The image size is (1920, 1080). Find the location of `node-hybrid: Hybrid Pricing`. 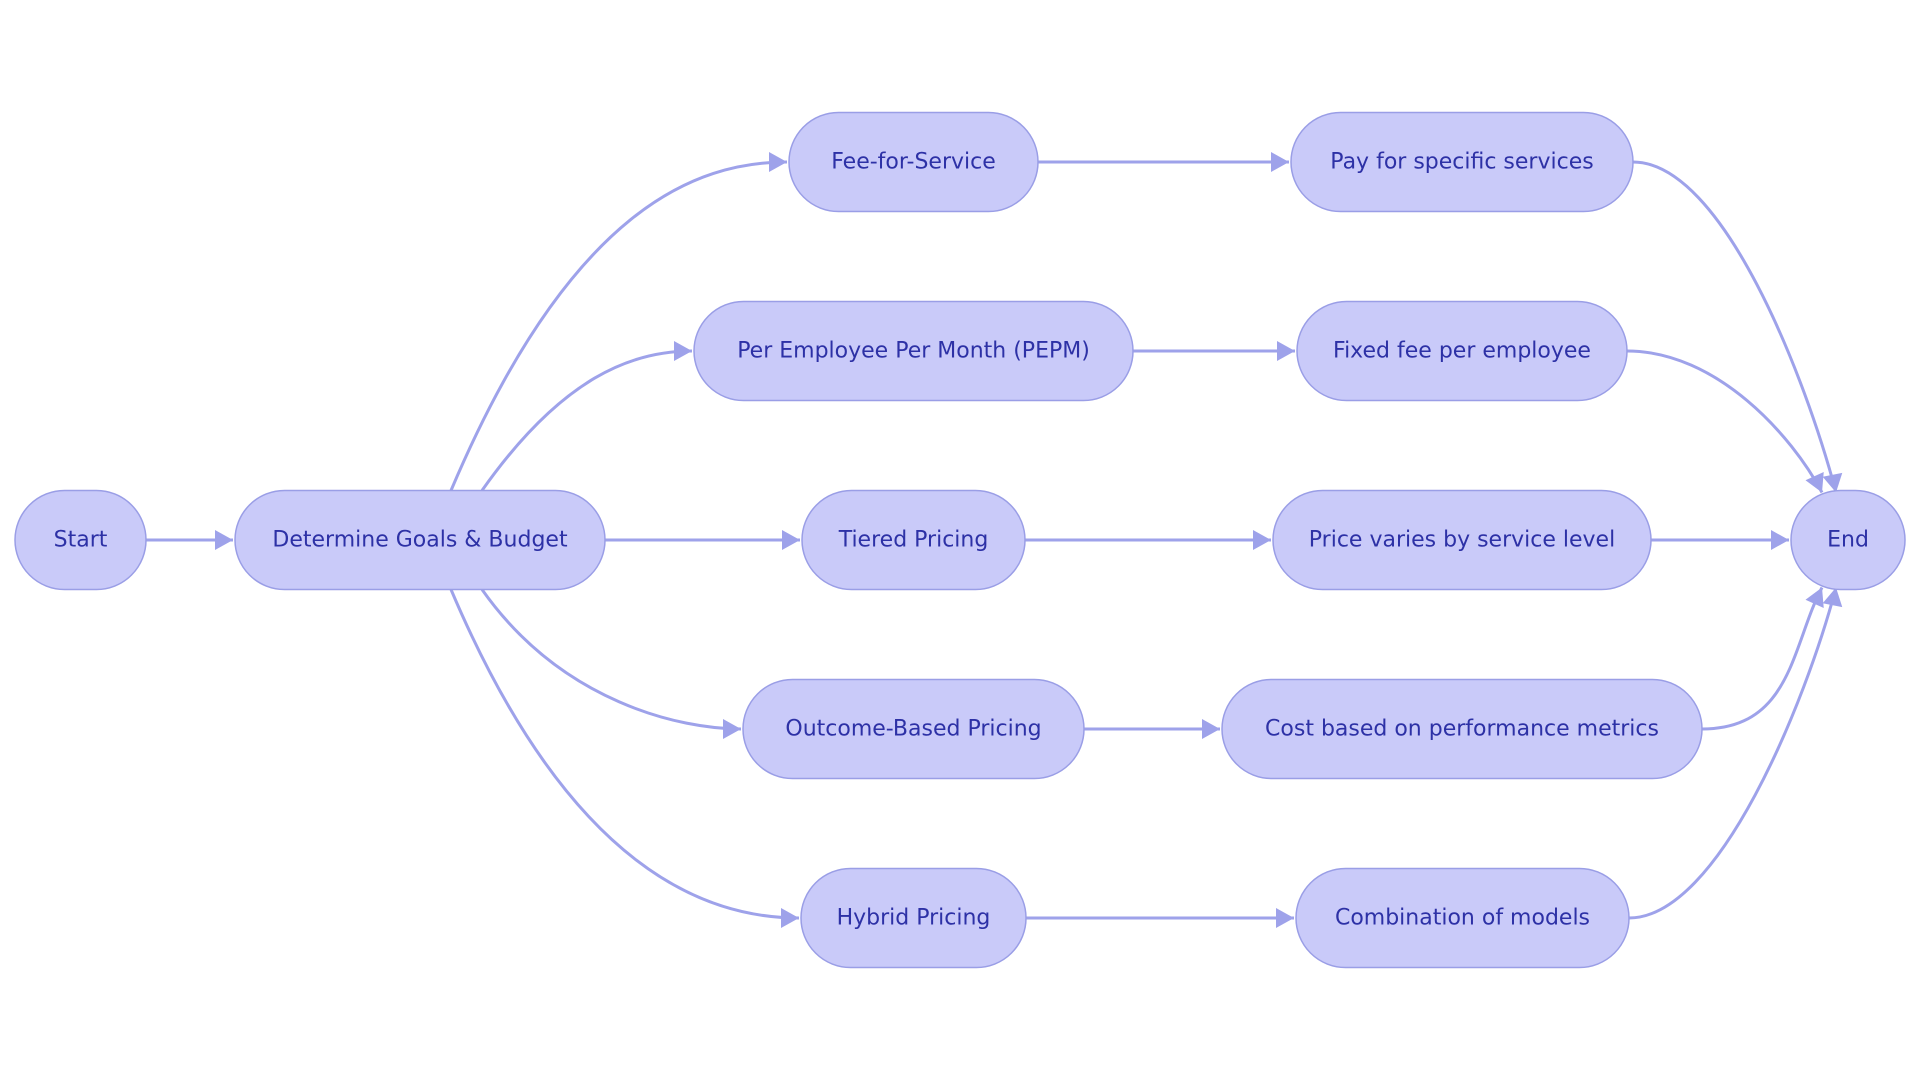

node-hybrid: Hybrid Pricing is located at coordinates (913, 918).